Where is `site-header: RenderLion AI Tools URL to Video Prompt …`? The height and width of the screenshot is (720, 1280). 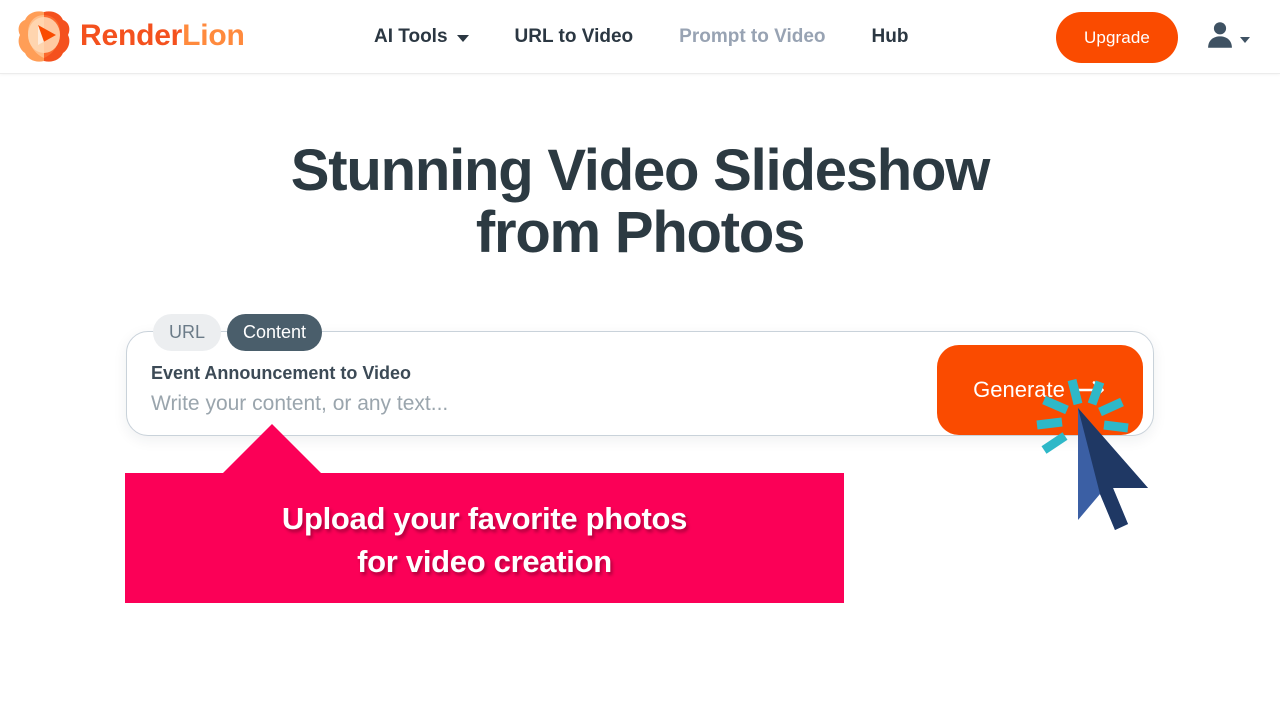 site-header: RenderLion AI Tools URL to Video Prompt … is located at coordinates (640, 37).